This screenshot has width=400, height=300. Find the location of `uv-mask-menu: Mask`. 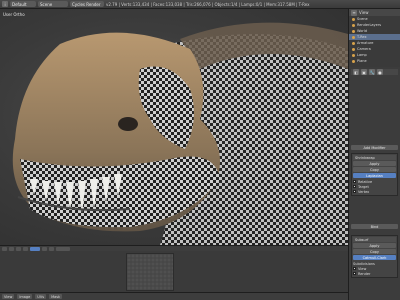

uv-mask-menu: Mask is located at coordinates (56, 296).